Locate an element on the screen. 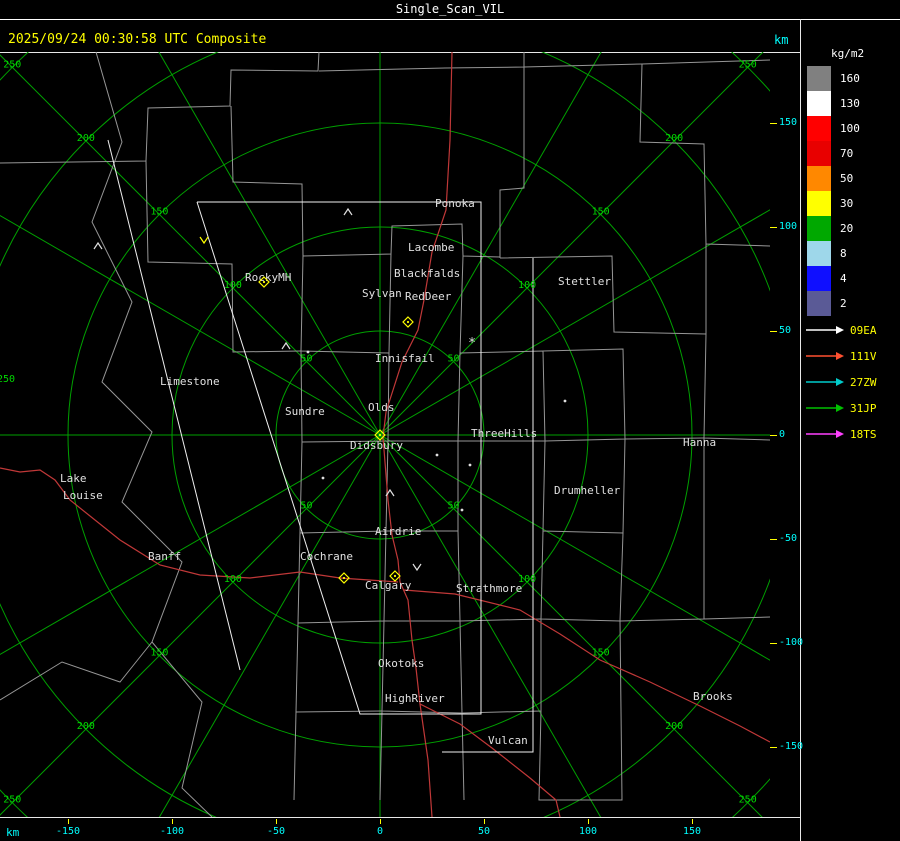 The height and width of the screenshot is (841, 900). city-label: RedDeer is located at coordinates (428, 296).